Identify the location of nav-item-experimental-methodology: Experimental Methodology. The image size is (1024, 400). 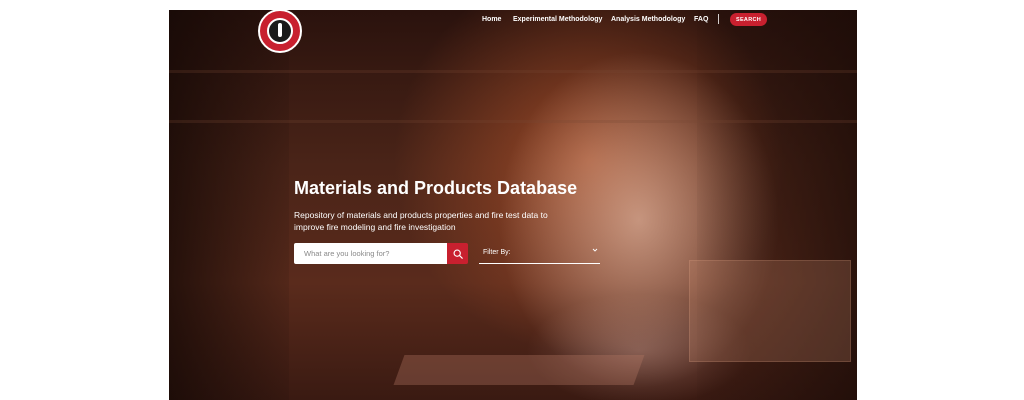
(557, 19).